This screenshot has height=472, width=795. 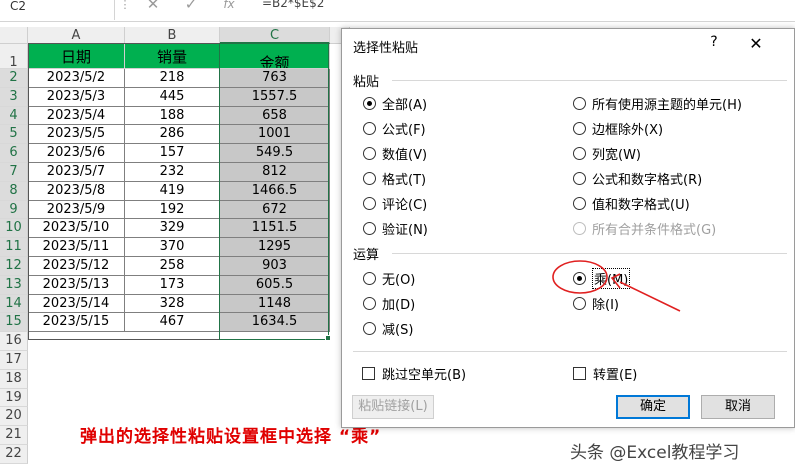 What do you see at coordinates (14, 304) in the screenshot?
I see `row-header: 14` at bounding box center [14, 304].